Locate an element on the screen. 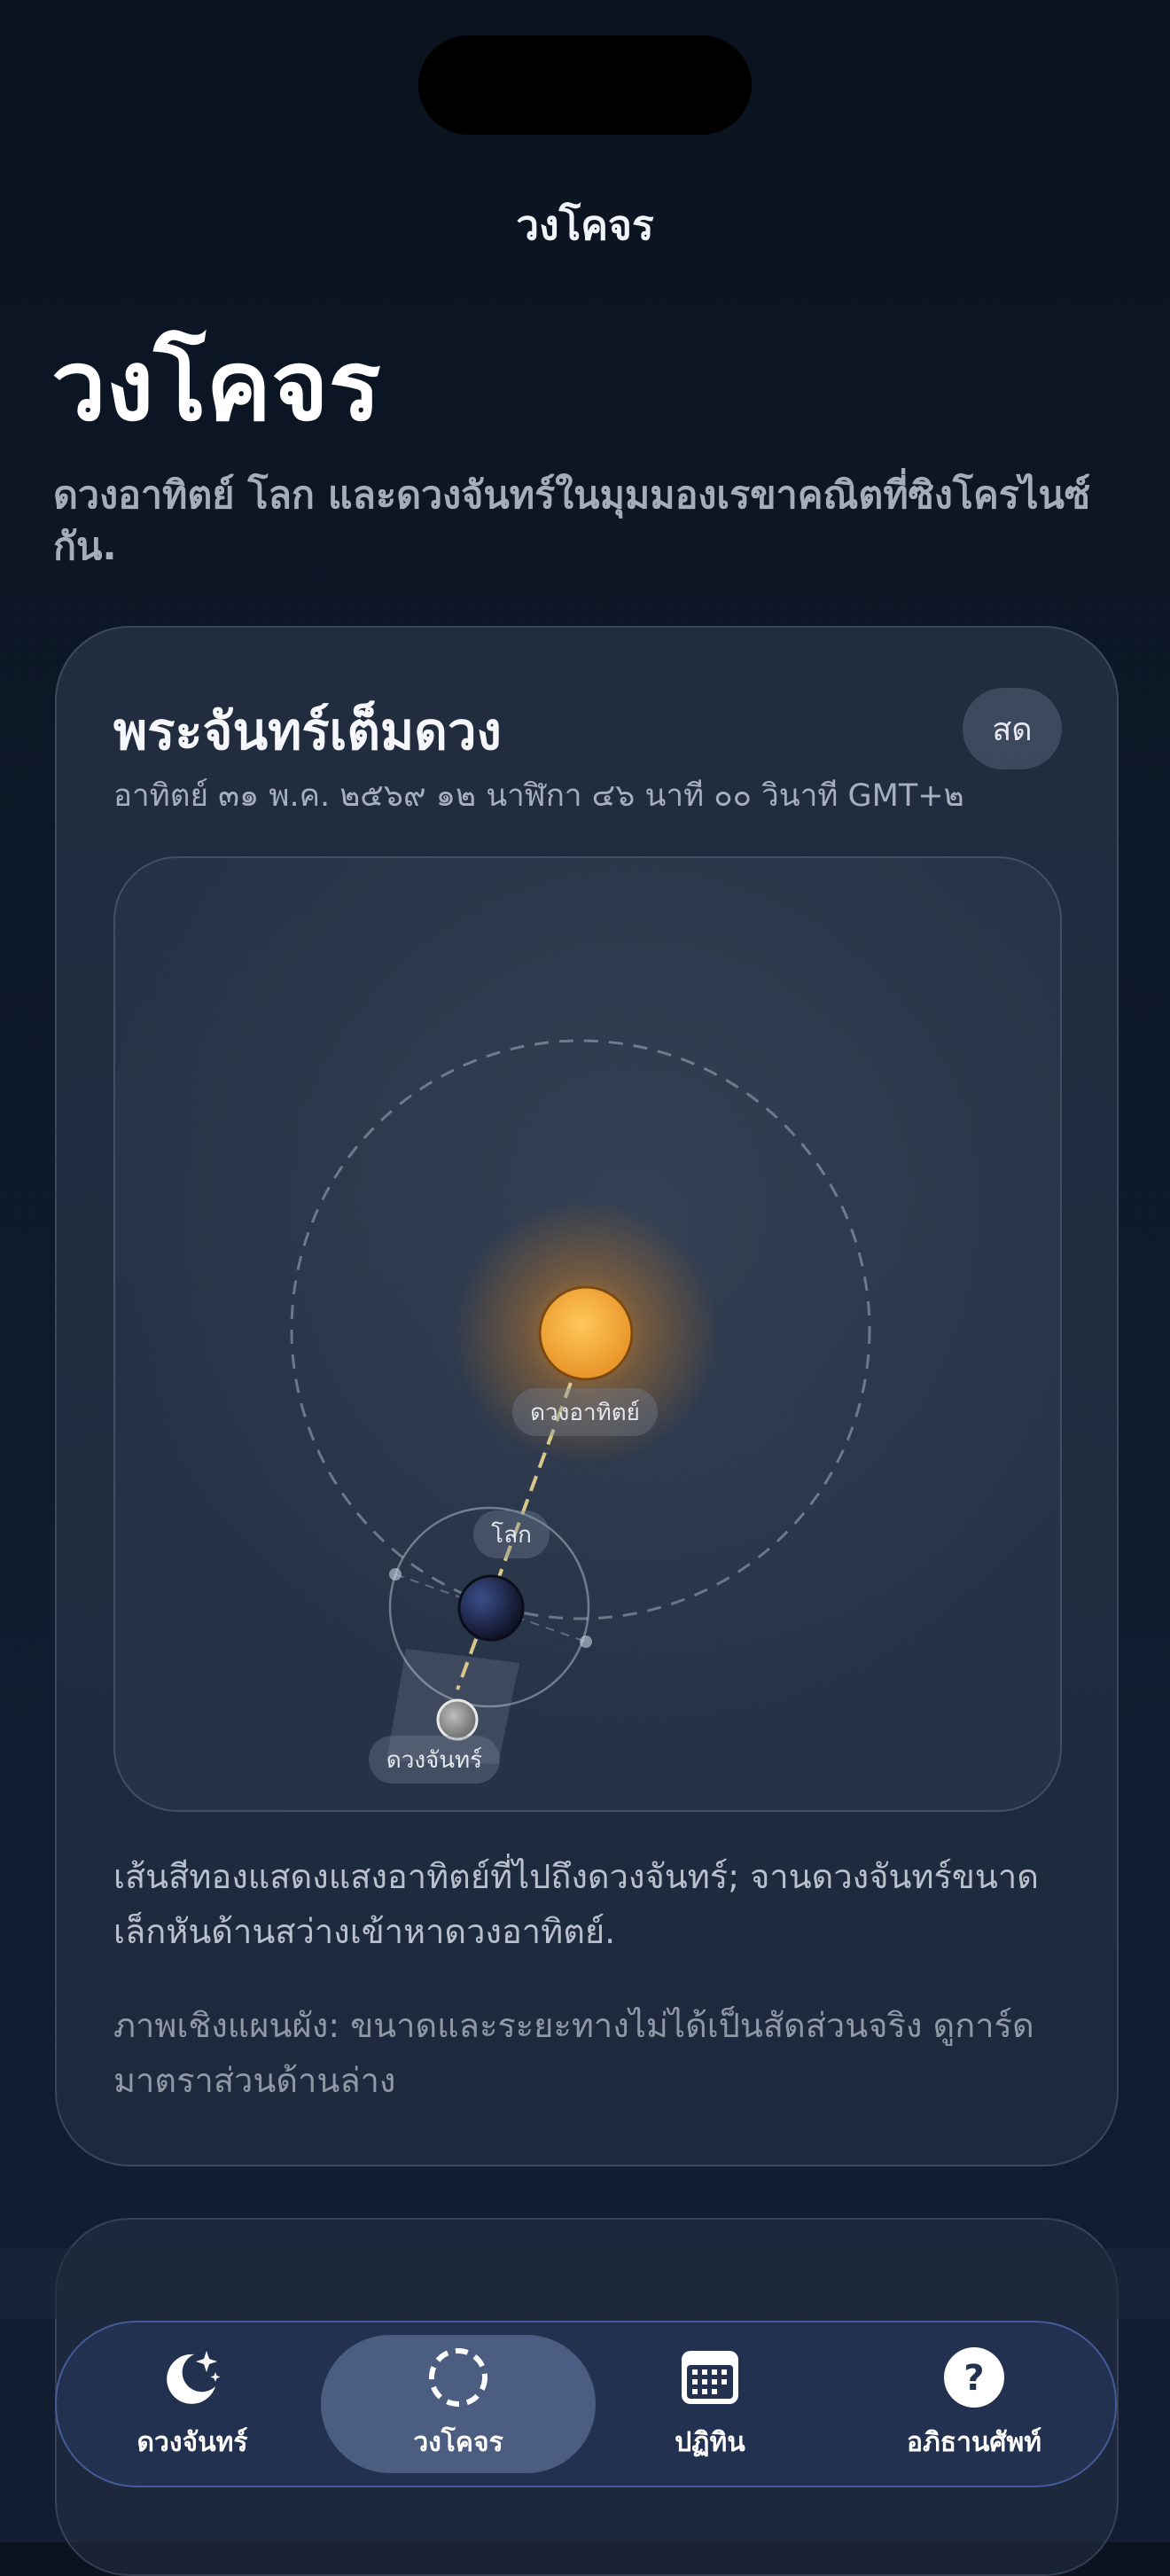 This screenshot has height=2576, width=1170. moon-stars-icon is located at coordinates (192, 2377).